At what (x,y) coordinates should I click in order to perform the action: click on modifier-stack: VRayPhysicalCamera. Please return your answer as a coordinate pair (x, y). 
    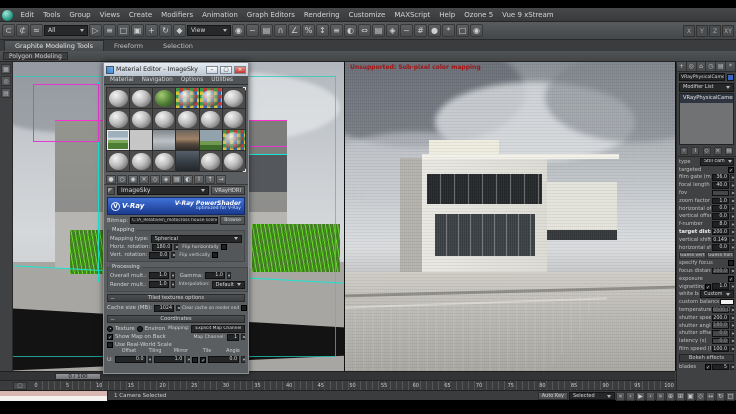
    Looking at the image, I should click on (706, 119).